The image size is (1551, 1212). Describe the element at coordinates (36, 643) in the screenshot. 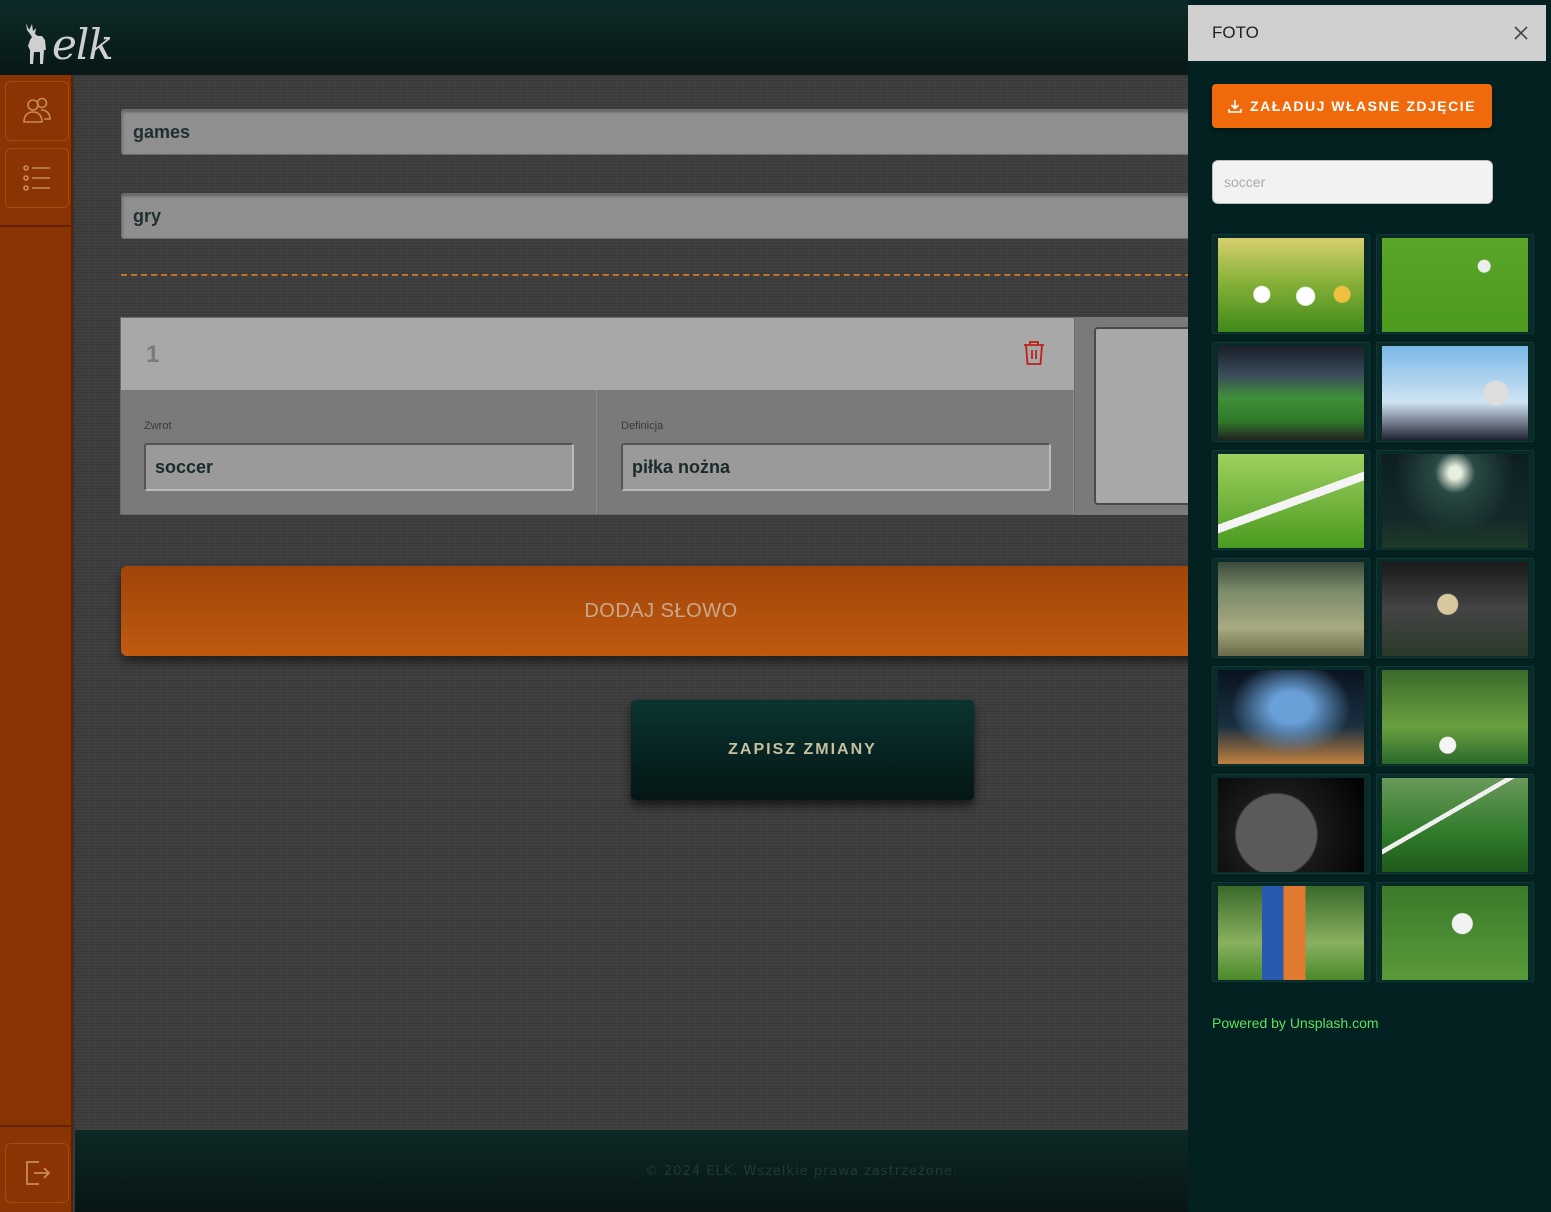

I see `sidebar` at that location.